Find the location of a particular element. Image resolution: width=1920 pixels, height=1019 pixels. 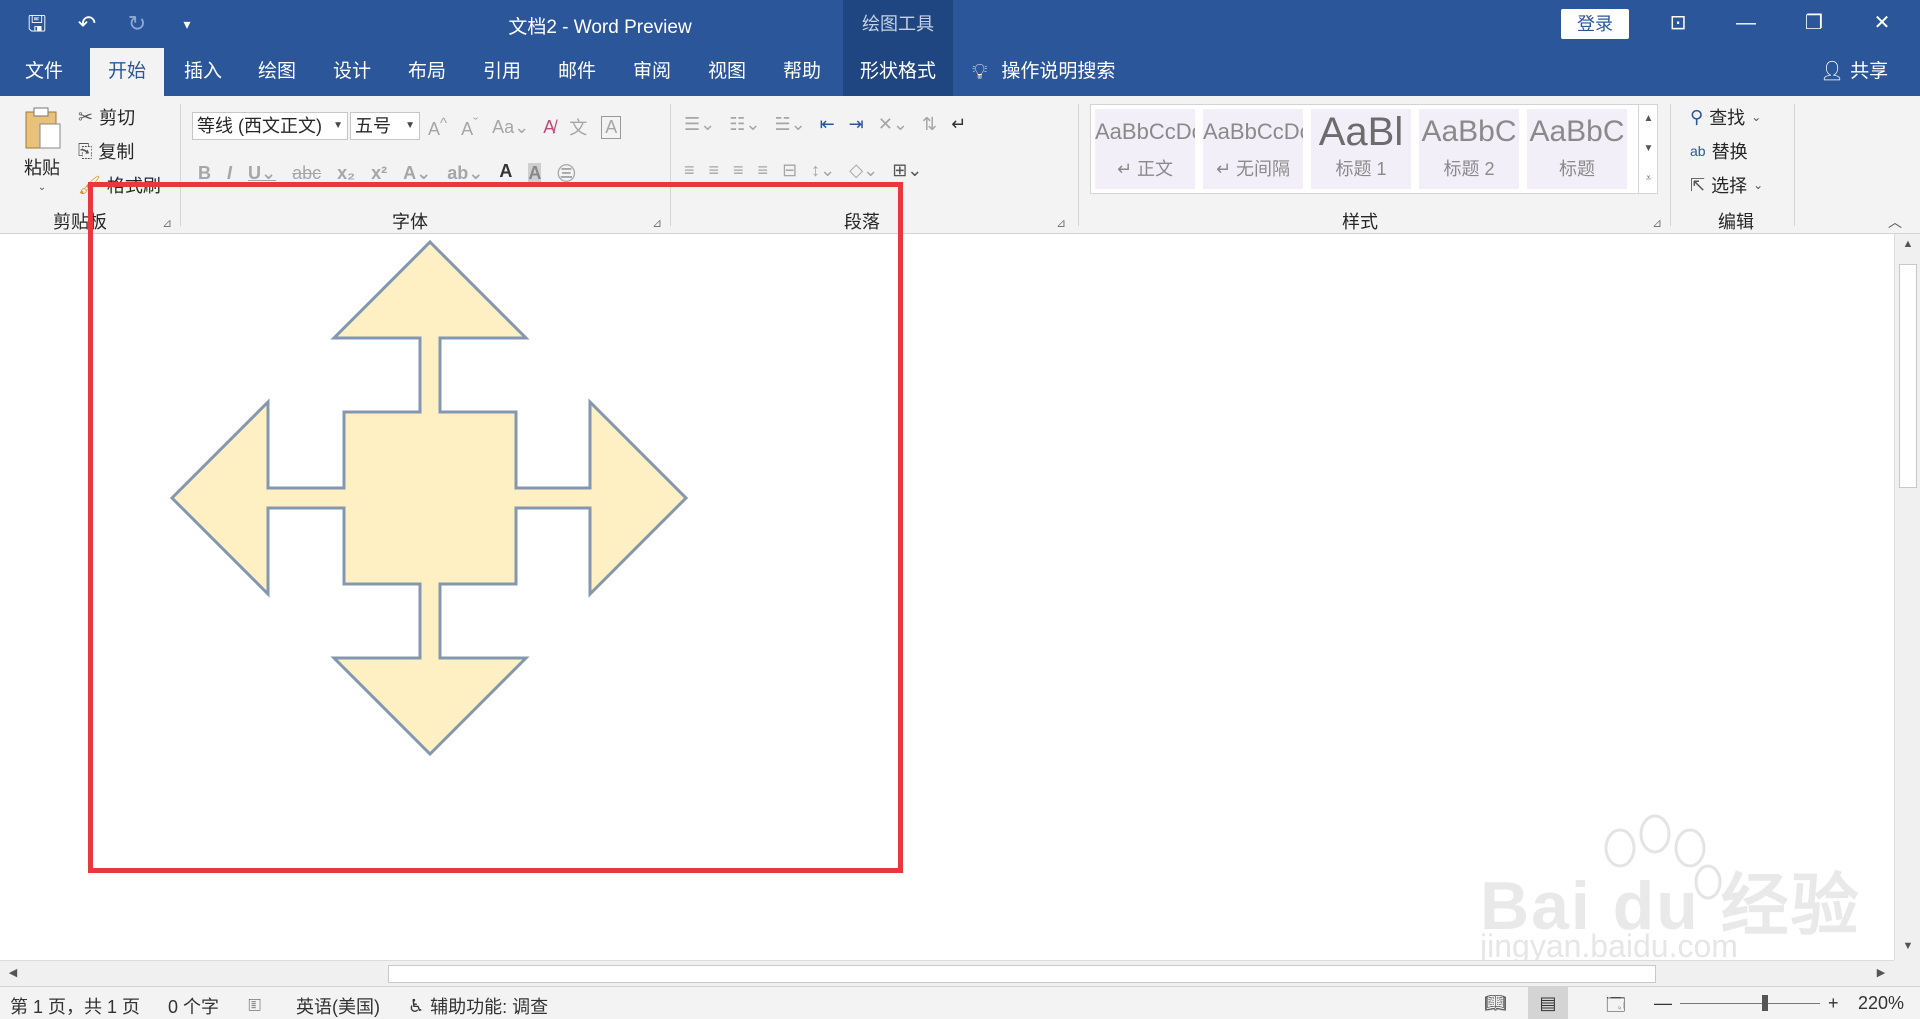

line-spacing-icon: ↕⌄ is located at coordinates (823, 170).